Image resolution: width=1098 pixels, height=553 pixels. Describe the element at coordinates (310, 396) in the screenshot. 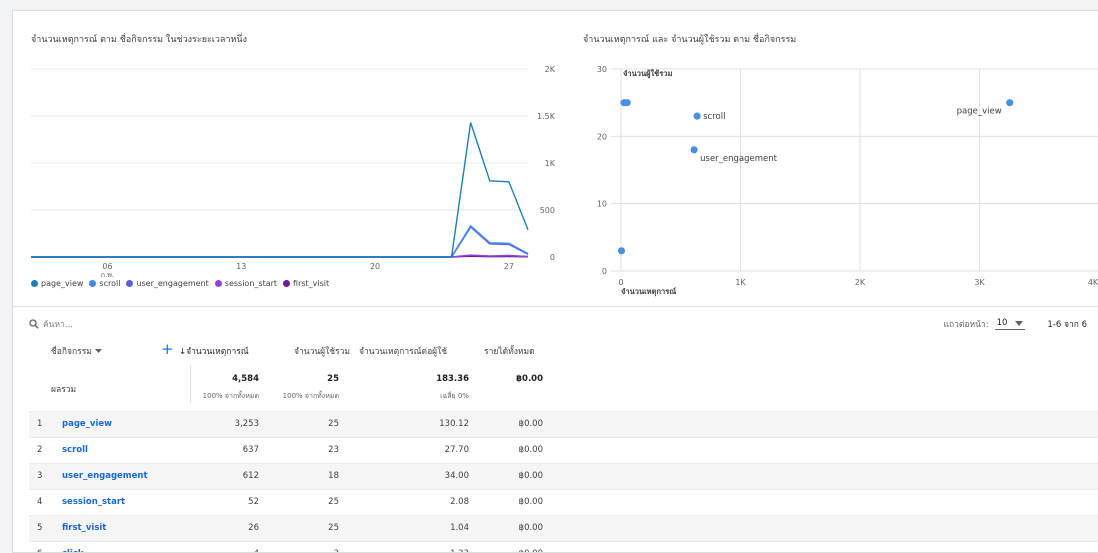

I see `total-users-sub: 100% จากทั้งหมด` at that location.